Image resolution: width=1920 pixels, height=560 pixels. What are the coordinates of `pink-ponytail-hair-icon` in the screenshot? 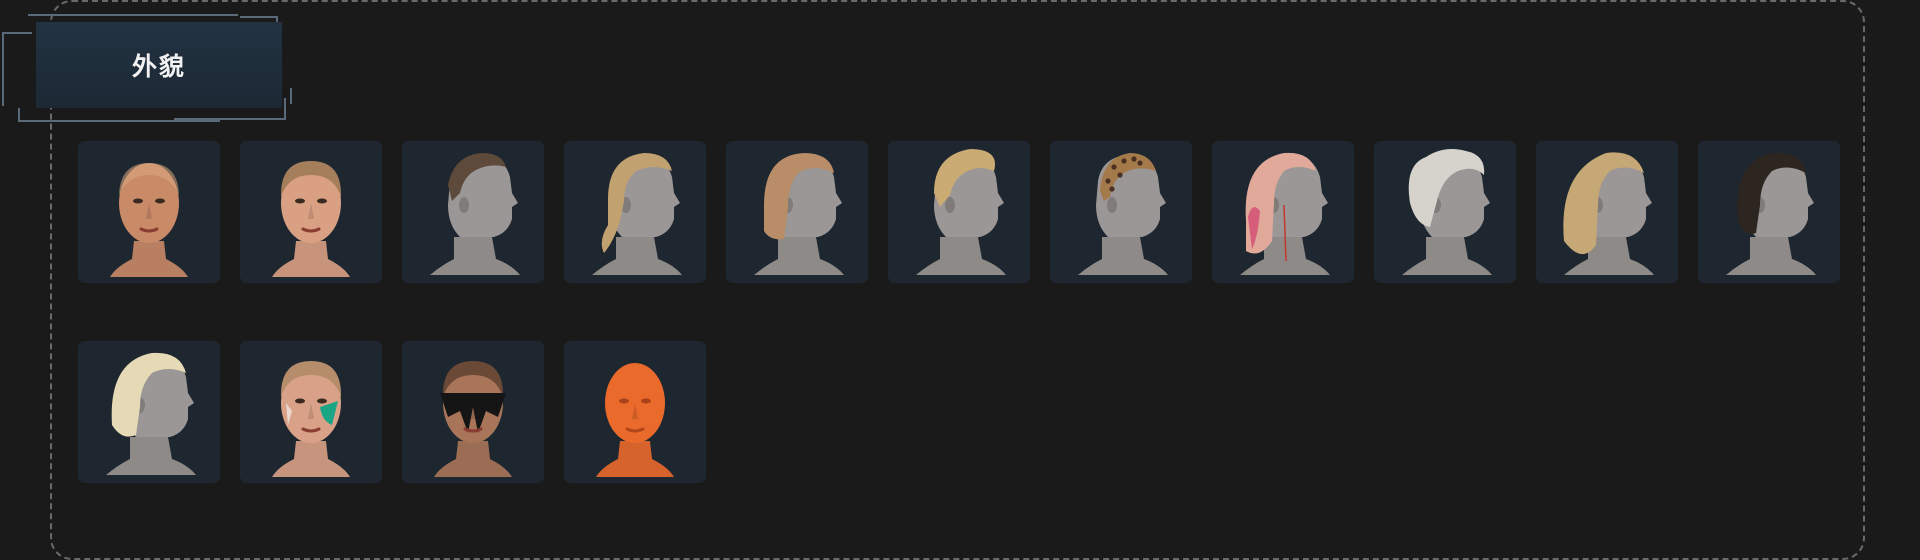 It's located at (1285, 213).